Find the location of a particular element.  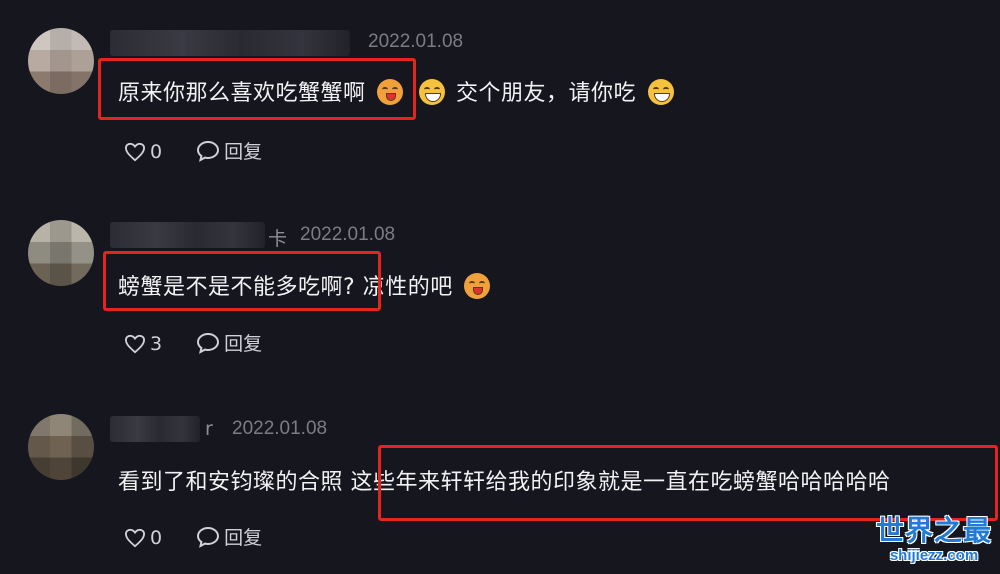

watermark-en: shijiezz.com is located at coordinates (934, 555).